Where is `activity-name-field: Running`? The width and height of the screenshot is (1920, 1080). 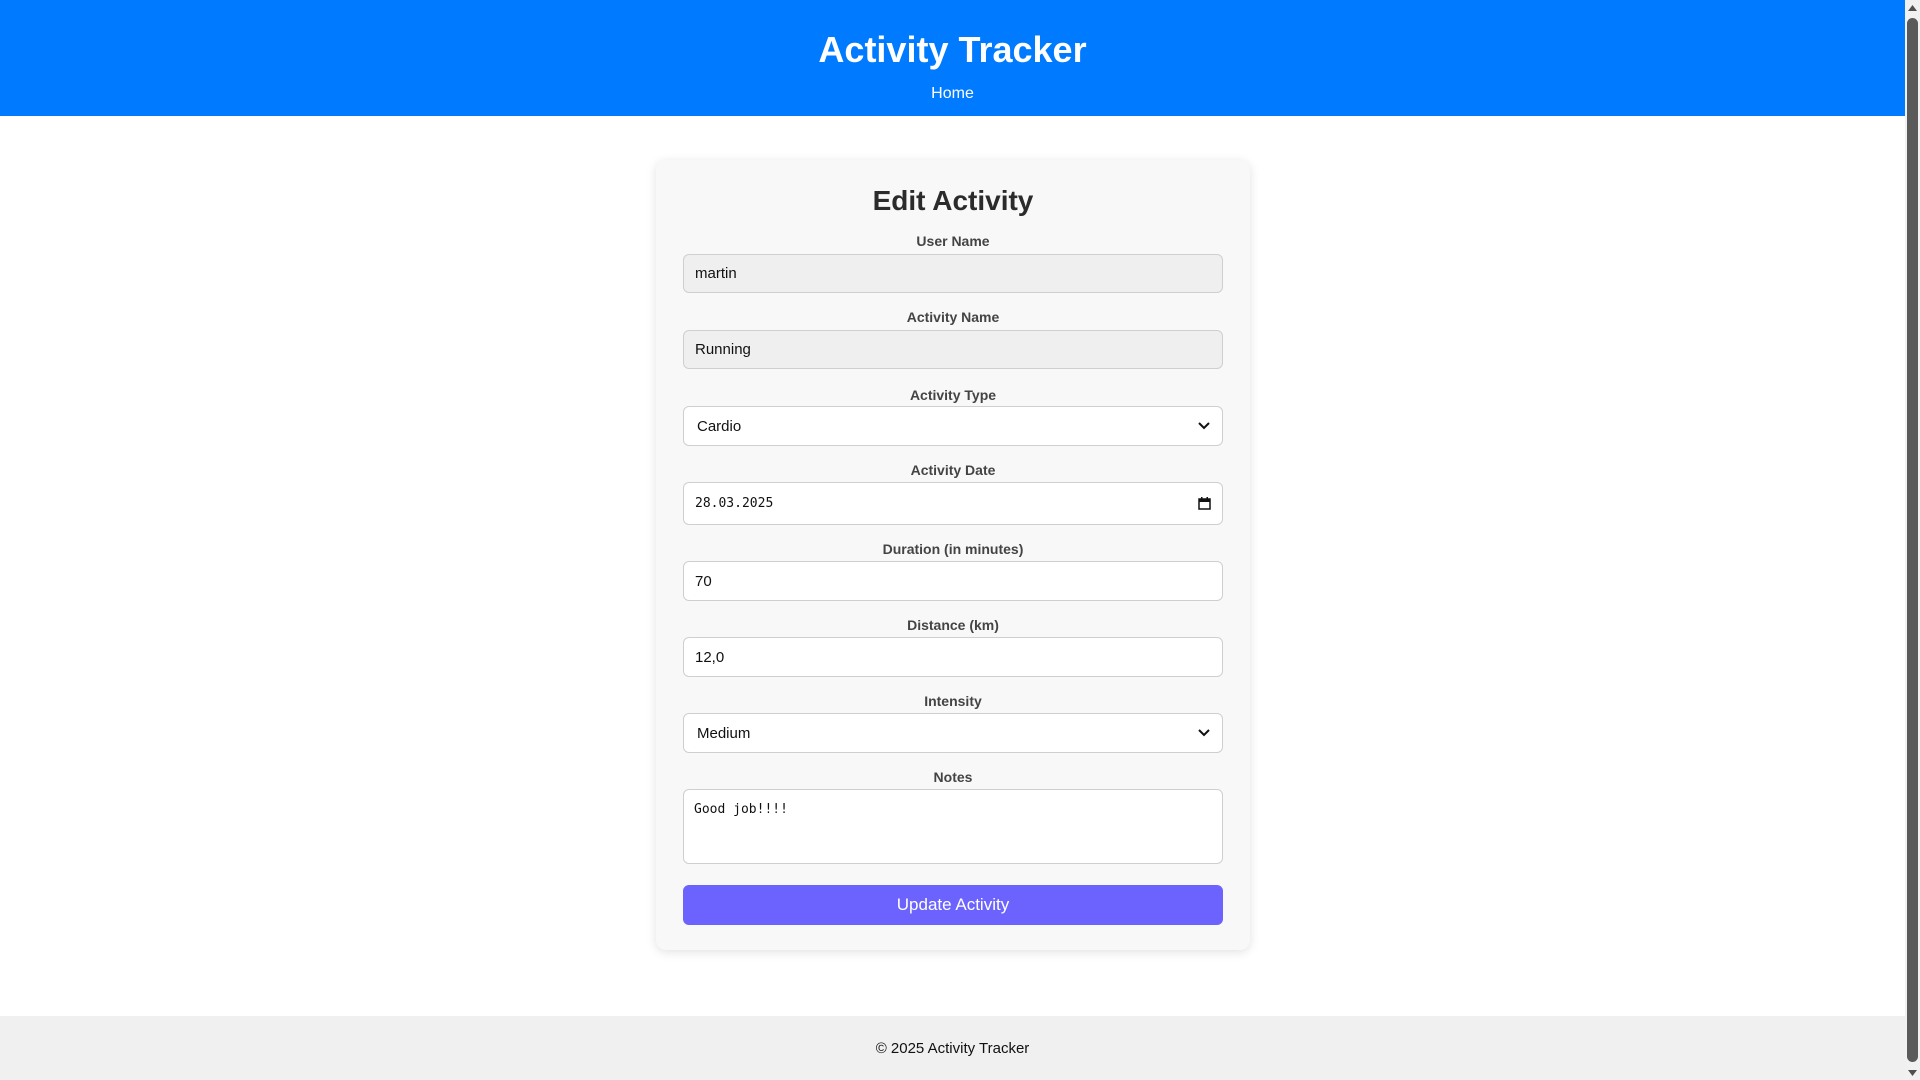
activity-name-field: Running is located at coordinates (953, 349).